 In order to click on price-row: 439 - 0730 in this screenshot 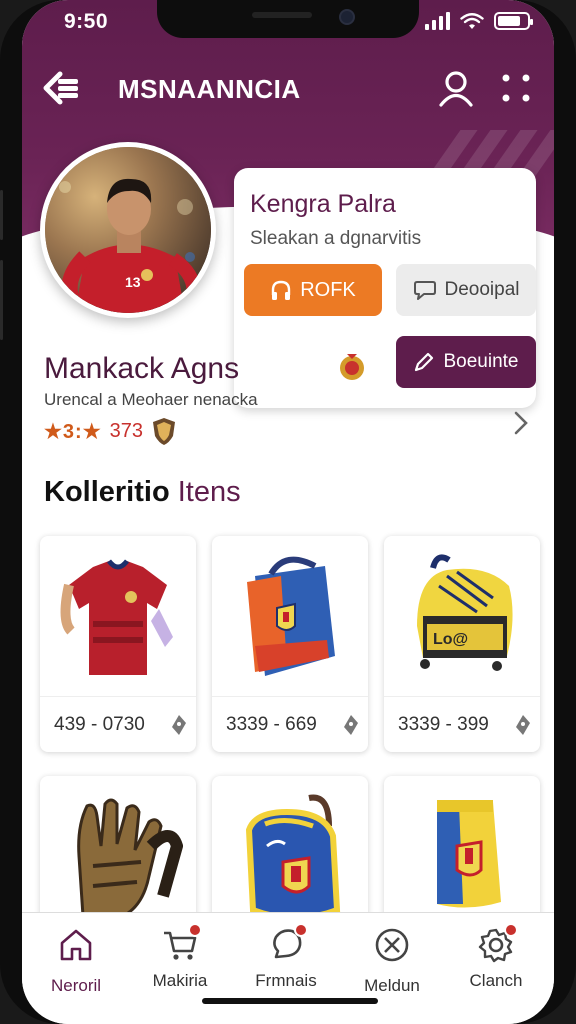, I will do `click(118, 724)`.